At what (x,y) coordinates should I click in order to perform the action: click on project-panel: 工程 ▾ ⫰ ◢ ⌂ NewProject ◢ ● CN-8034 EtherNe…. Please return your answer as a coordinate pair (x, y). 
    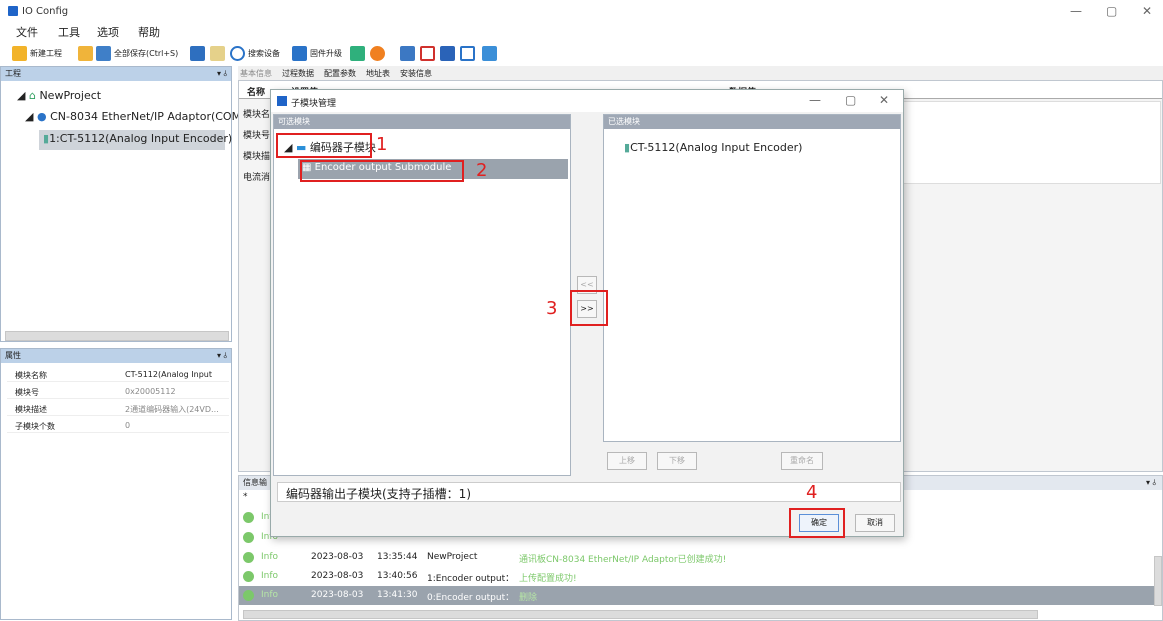
    Looking at the image, I should click on (120, 204).